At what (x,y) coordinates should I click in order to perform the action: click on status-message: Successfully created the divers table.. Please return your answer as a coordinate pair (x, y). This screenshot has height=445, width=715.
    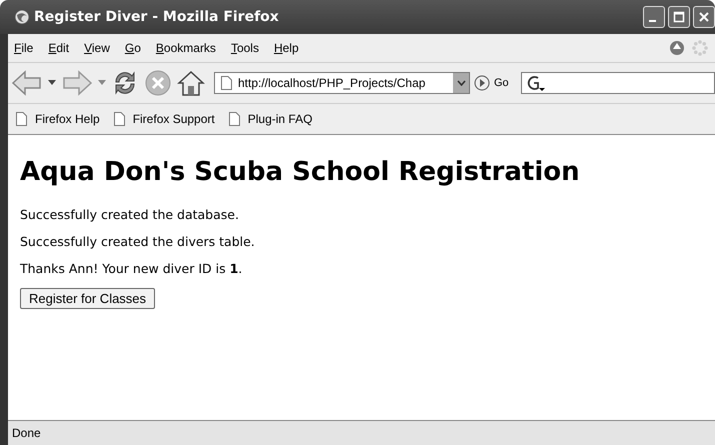
    Looking at the image, I should click on (137, 241).